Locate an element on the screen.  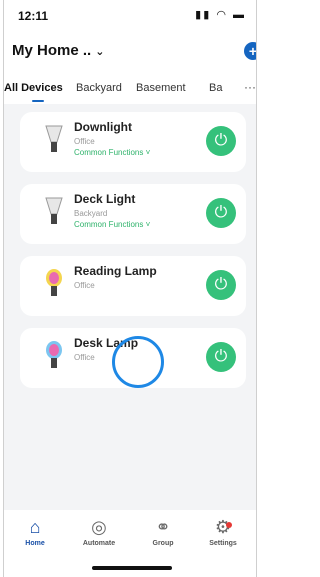
status-time: 12:11 is located at coordinates (33, 16).